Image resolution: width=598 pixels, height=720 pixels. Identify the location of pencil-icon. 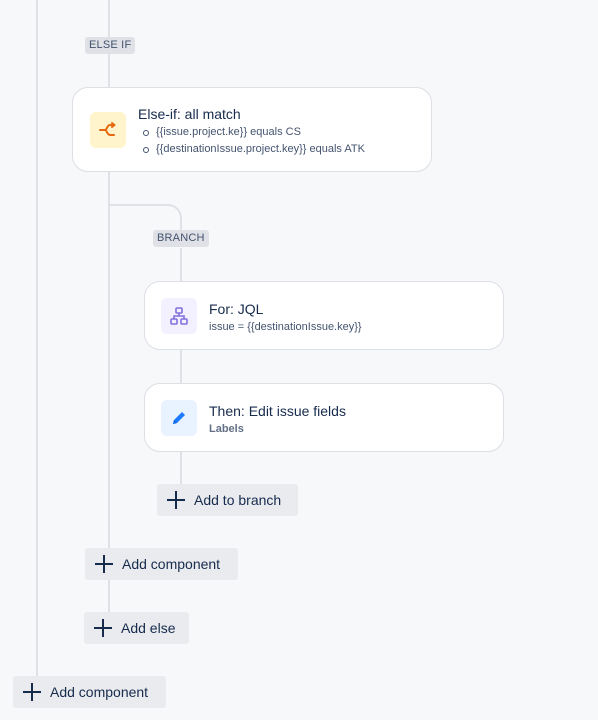
(179, 418).